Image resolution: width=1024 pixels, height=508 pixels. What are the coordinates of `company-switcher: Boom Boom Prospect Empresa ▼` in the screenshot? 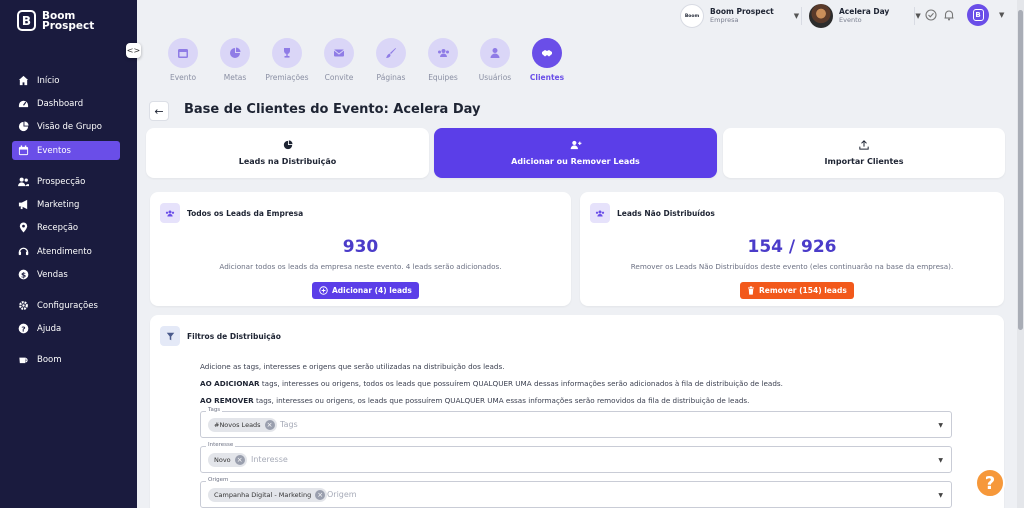 It's located at (739, 16).